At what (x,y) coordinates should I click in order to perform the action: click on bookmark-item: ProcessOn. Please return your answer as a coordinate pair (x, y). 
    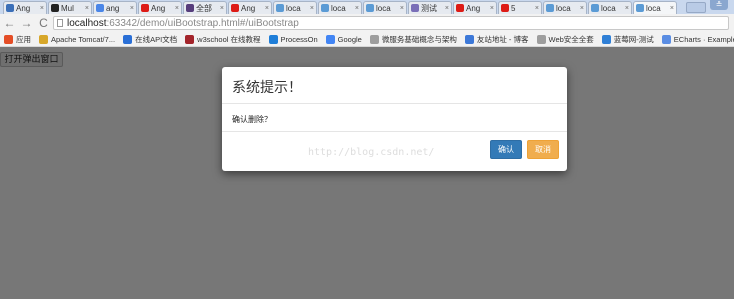
    Looking at the image, I should click on (293, 39).